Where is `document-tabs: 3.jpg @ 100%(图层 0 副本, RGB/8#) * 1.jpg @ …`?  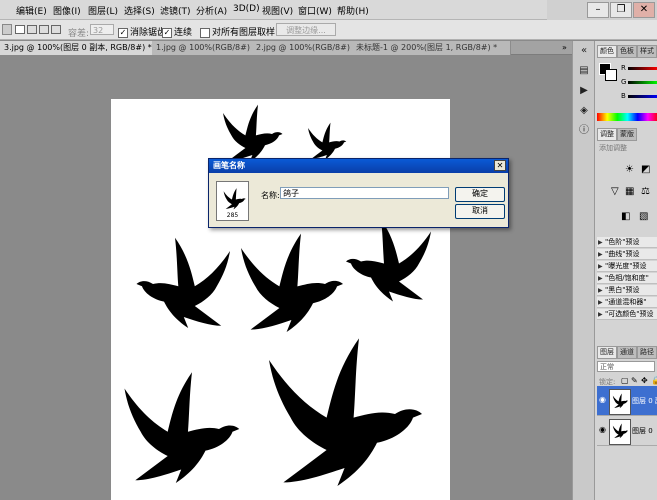 document-tabs: 3.jpg @ 100%(图层 0 副本, RGB/8#) * 1.jpg @ … is located at coordinates (286, 48).